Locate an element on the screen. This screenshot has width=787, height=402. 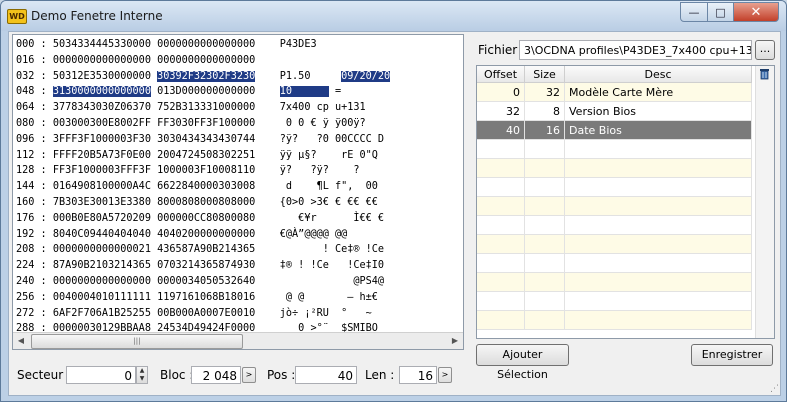
table-row: 0 32 Modèle Carte Mère is located at coordinates (614, 92).